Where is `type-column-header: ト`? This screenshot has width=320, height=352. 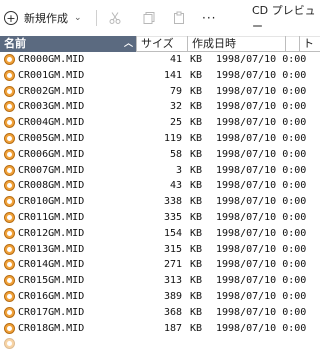
type-column-header: ト is located at coordinates (310, 44).